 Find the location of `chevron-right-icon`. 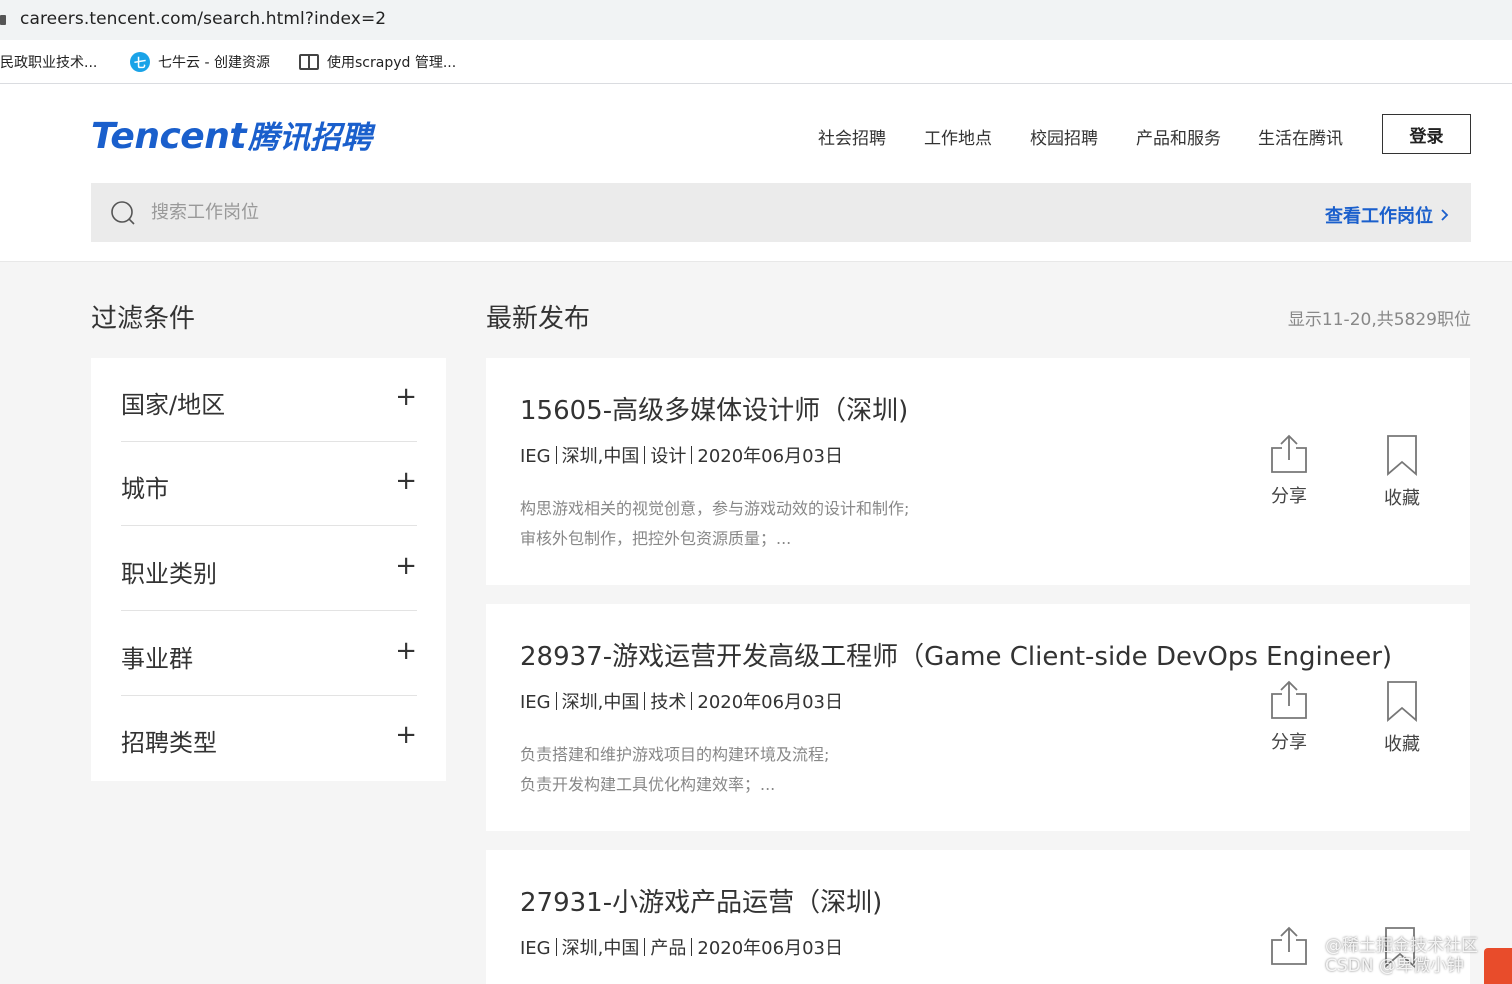

chevron-right-icon is located at coordinates (1445, 215).